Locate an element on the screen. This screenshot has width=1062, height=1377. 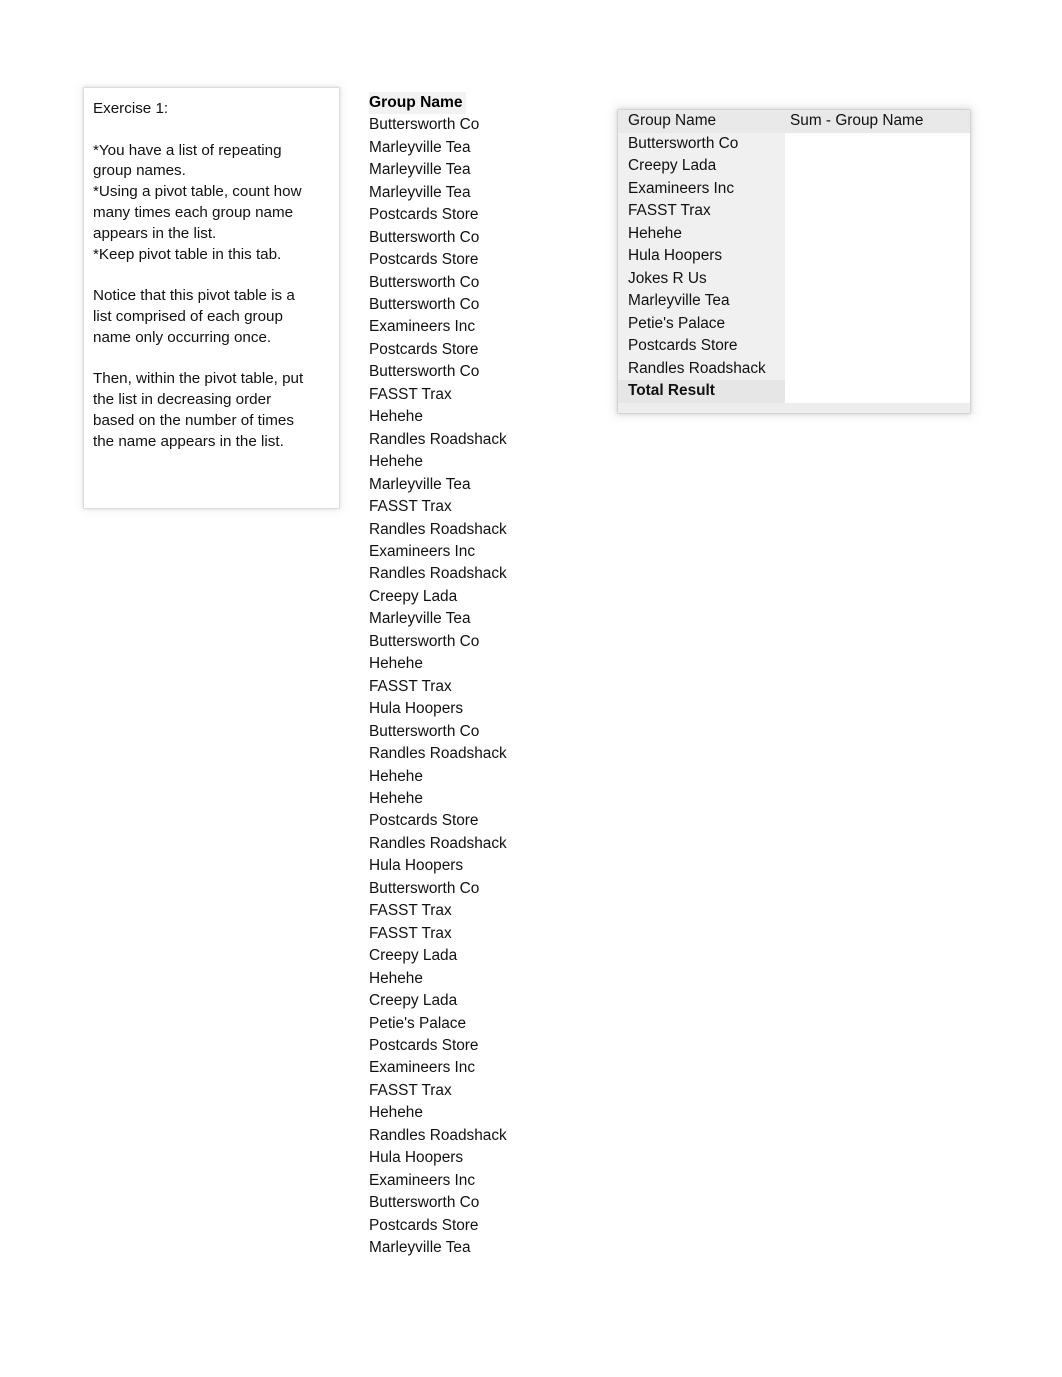
pivot-cell-group-name: Buttersworth Co is located at coordinates (701, 143).